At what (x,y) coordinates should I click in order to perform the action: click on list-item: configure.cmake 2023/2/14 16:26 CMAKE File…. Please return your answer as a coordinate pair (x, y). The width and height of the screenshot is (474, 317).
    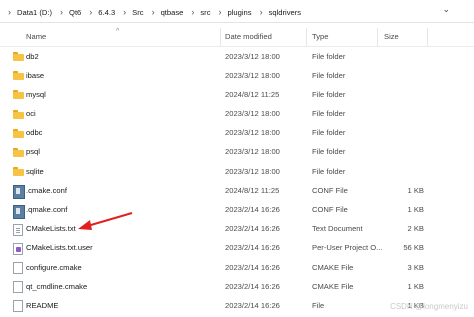
    Looking at the image, I should click on (237, 268).